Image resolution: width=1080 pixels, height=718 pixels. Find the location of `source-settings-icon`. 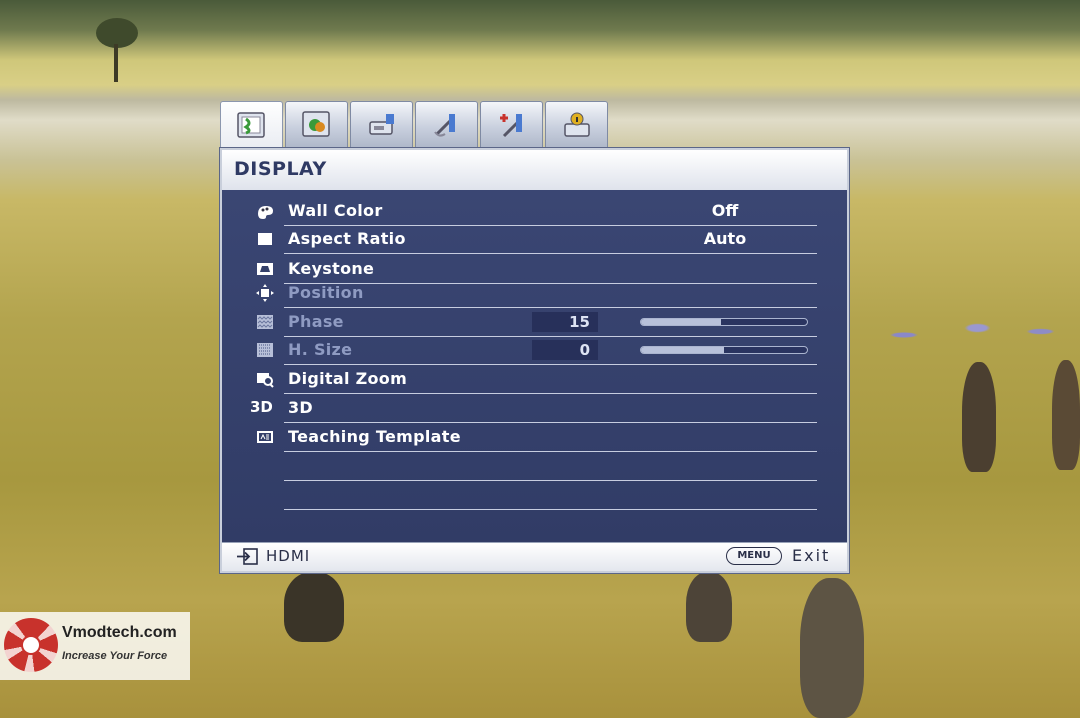

source-settings-icon is located at coordinates (381, 124).